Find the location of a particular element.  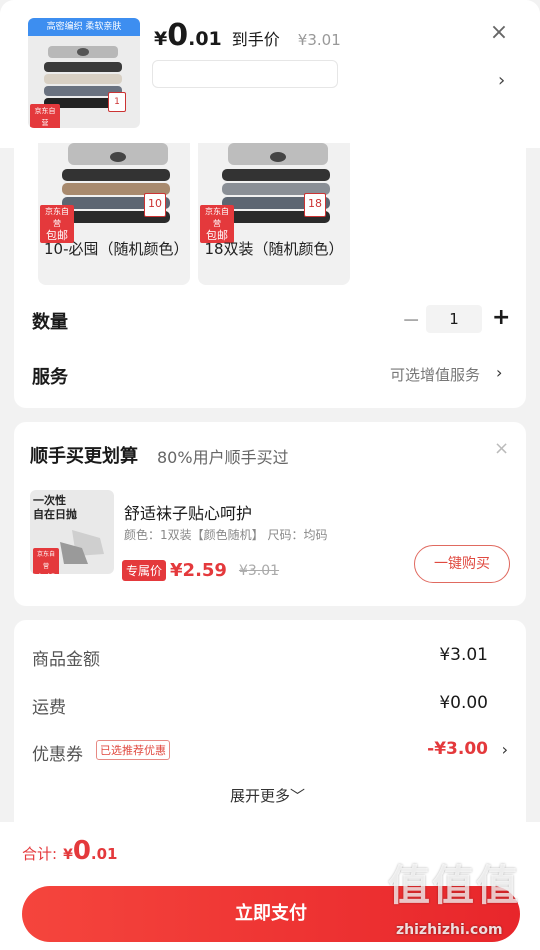

final-price: ¥ 0 .01 到手价 ¥3.01 is located at coordinates (247, 35).